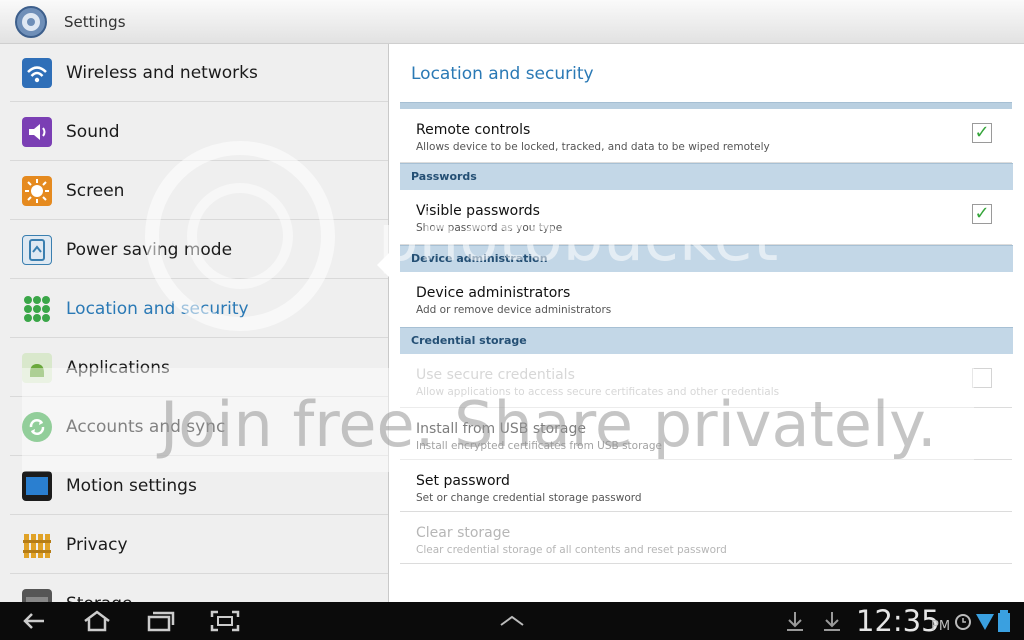 The image size is (1024, 640). What do you see at coordinates (93, 132) in the screenshot?
I see `sidebar-item-label: Sound` at bounding box center [93, 132].